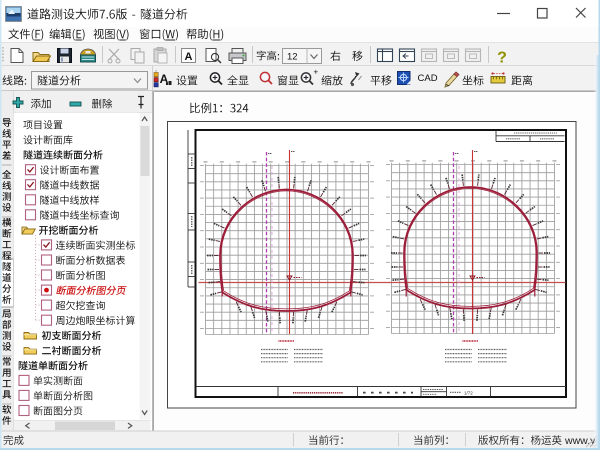 The image size is (600, 450). Describe the element at coordinates (428, 78) in the screenshot. I see `svg-text: CAD` at that location.